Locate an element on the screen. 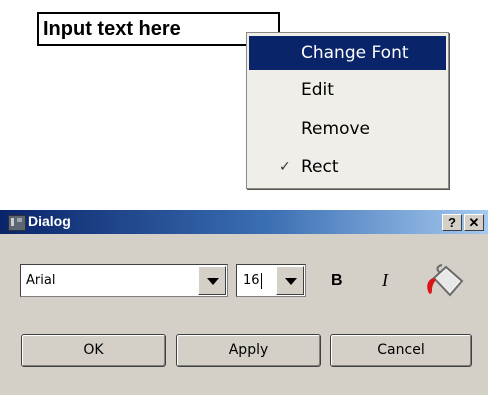  menu-item-edit: Edit is located at coordinates (347, 90).